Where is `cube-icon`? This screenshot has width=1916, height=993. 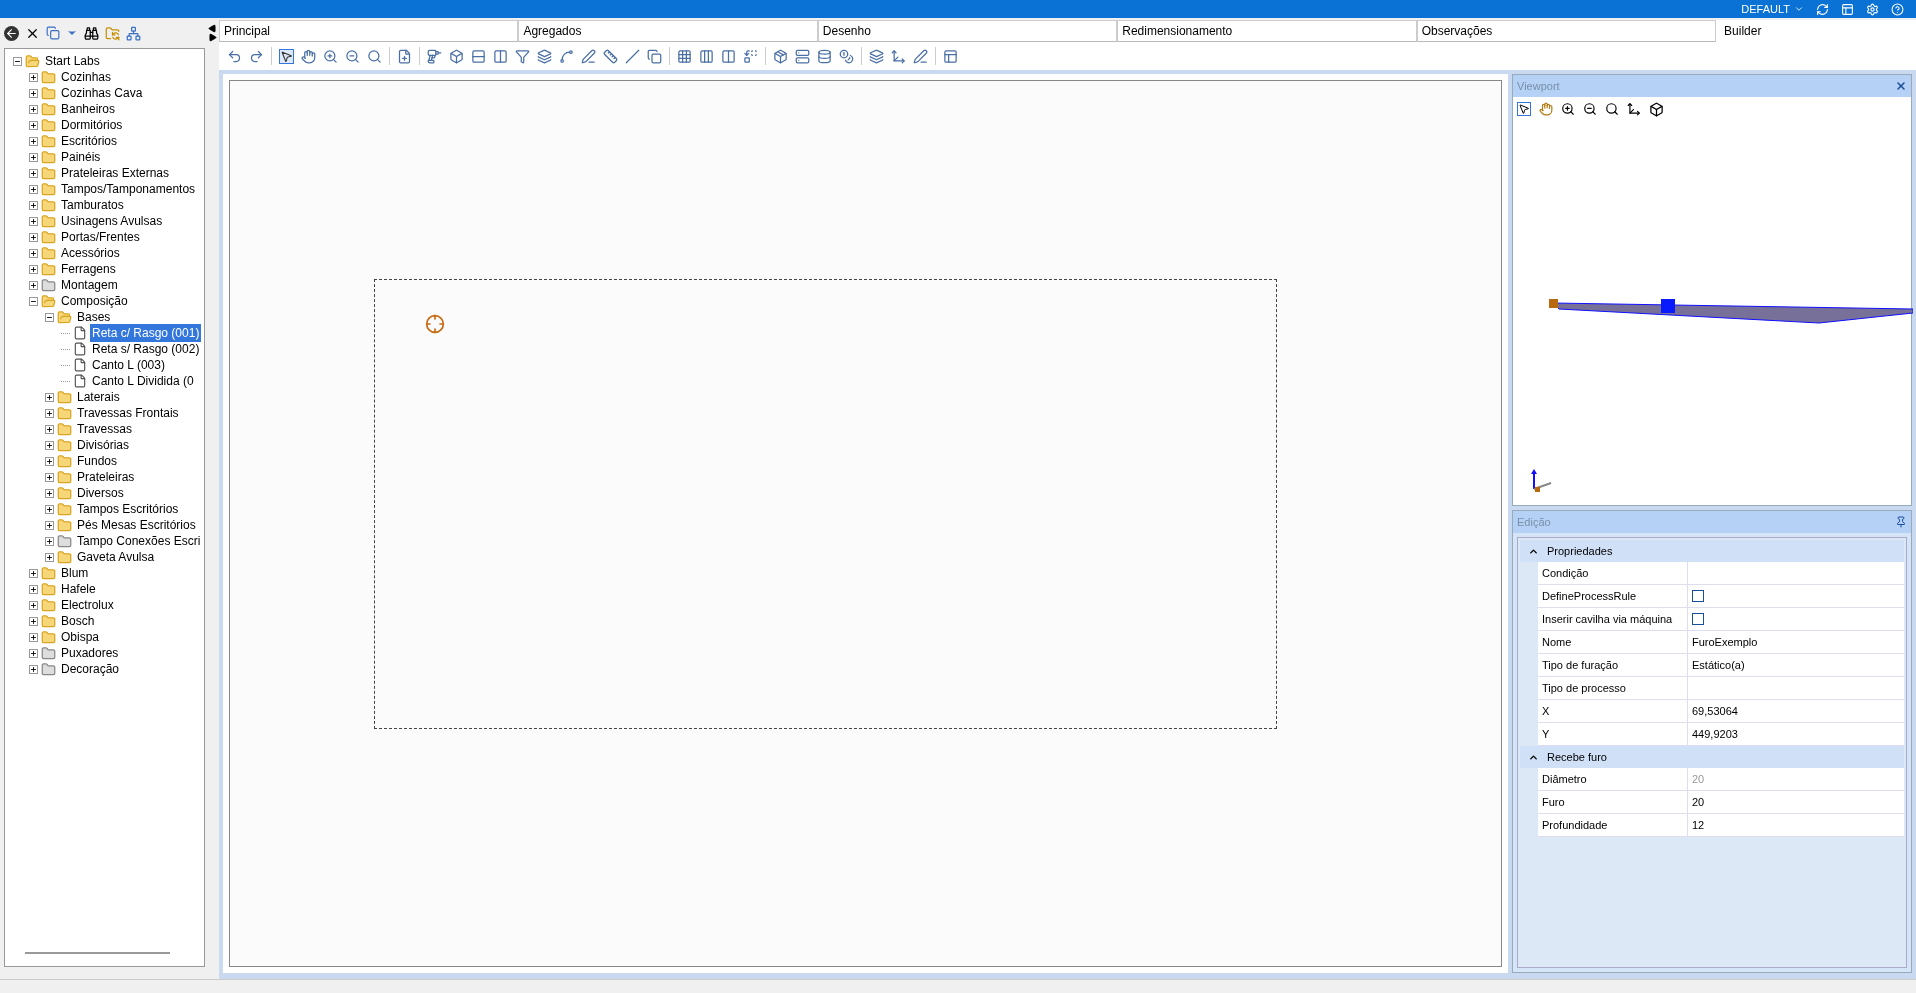 cube-icon is located at coordinates (1656, 109).